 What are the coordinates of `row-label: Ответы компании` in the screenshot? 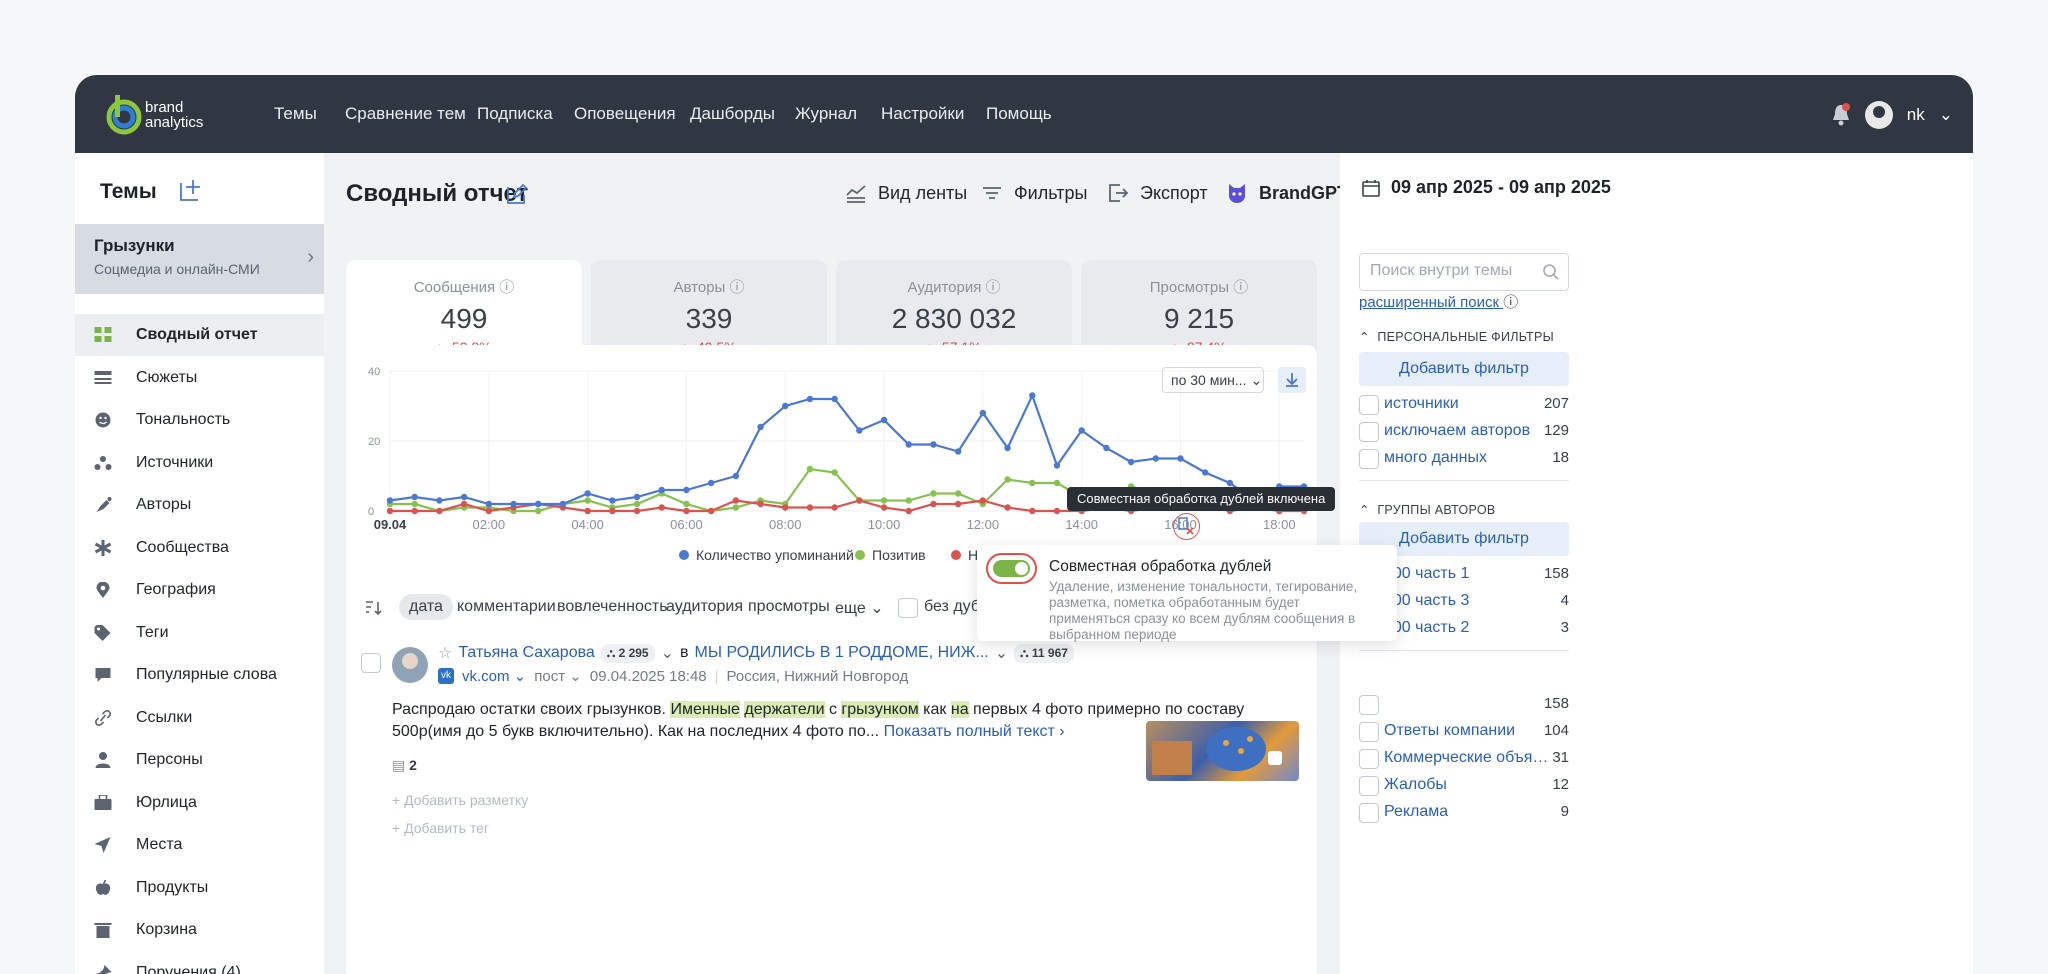 It's located at (1449, 731).